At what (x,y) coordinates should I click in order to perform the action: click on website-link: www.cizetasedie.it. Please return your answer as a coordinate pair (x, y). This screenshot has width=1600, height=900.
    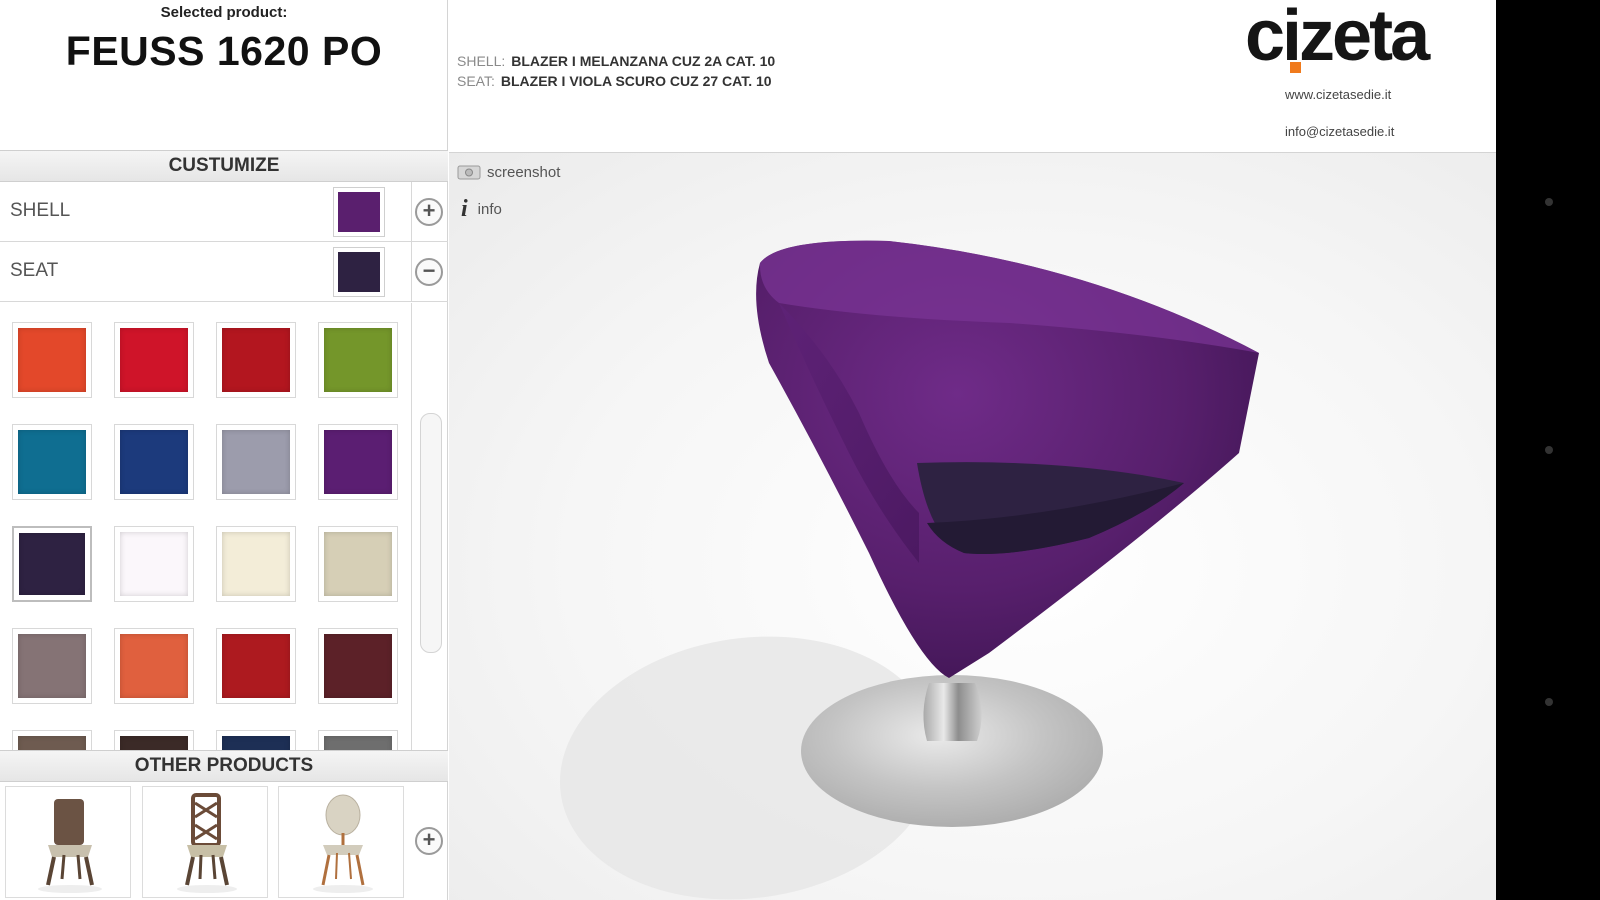
    Looking at the image, I should click on (1338, 94).